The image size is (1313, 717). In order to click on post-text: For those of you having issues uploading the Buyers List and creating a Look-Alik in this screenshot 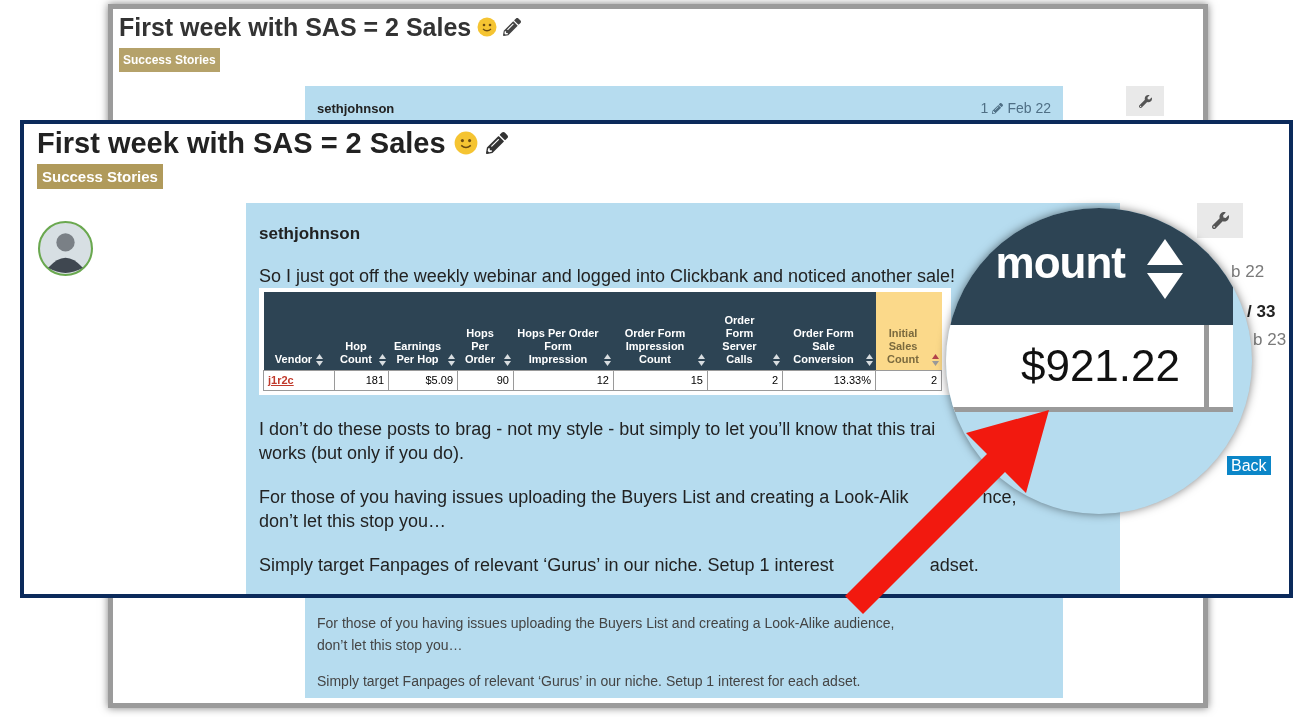, I will do `click(584, 497)`.